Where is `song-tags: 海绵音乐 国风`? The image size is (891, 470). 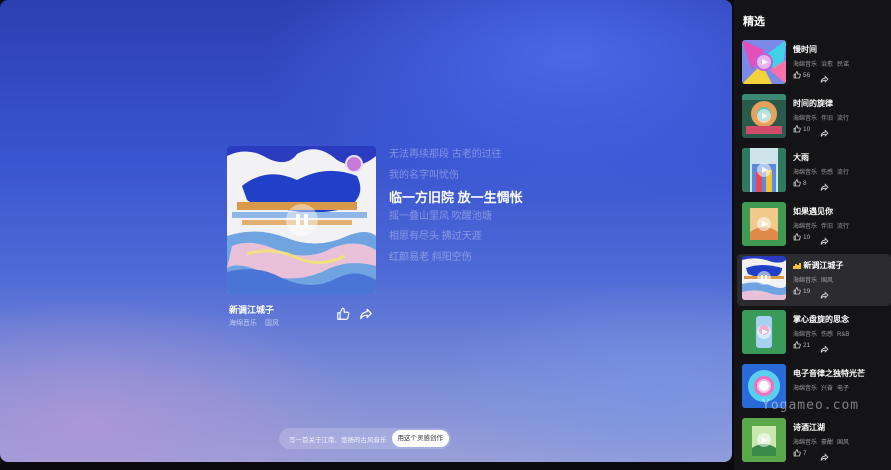
song-tags: 海绵音乐 国风 is located at coordinates (257, 323).